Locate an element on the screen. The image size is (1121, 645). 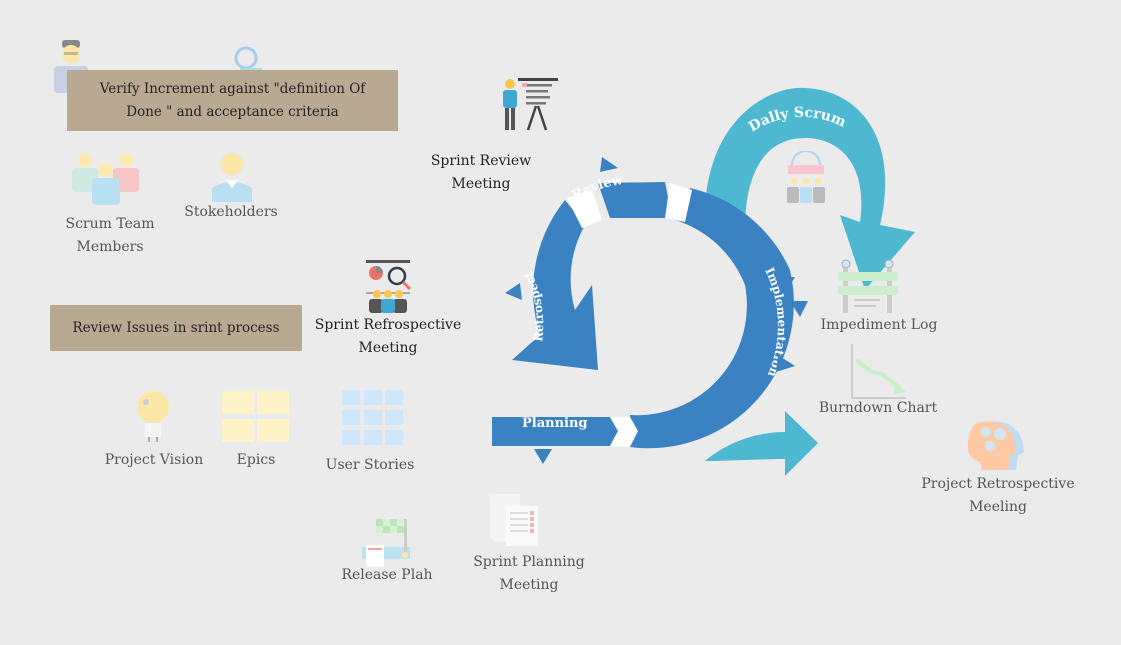
lightbulb-icon is located at coordinates (153, 416).